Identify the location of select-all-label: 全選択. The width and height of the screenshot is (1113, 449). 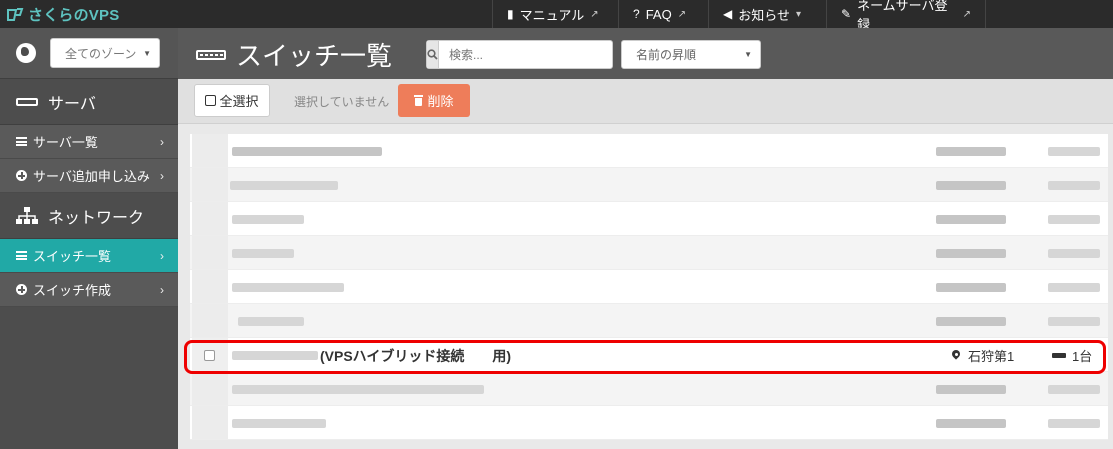
(239, 101).